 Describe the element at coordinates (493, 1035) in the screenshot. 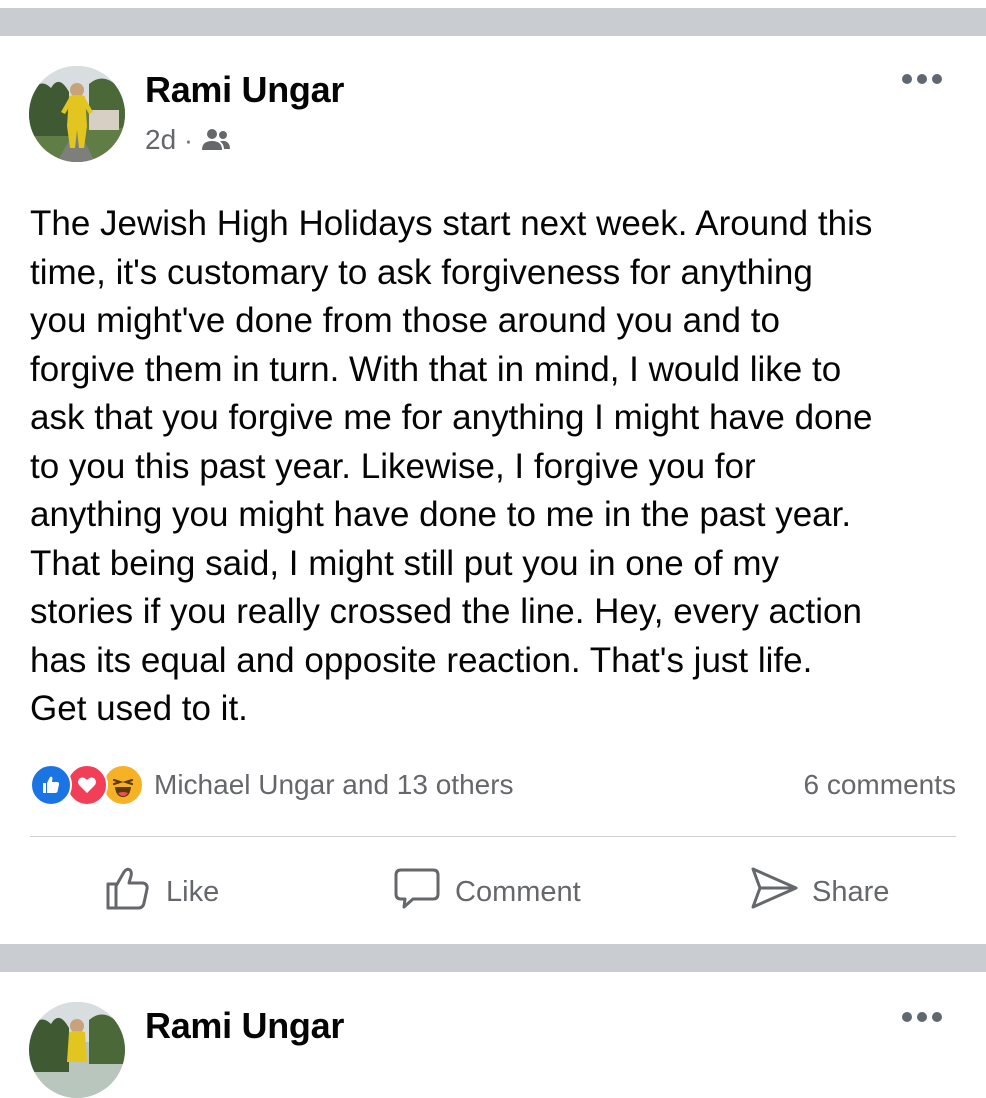

I see `feed-post: Rami Ungar` at that location.